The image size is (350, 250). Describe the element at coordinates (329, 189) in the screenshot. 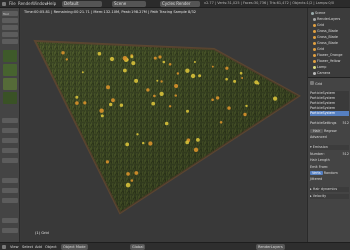

I see `hair-dynamics-panel-header: ▸ Hair dynamics` at that location.